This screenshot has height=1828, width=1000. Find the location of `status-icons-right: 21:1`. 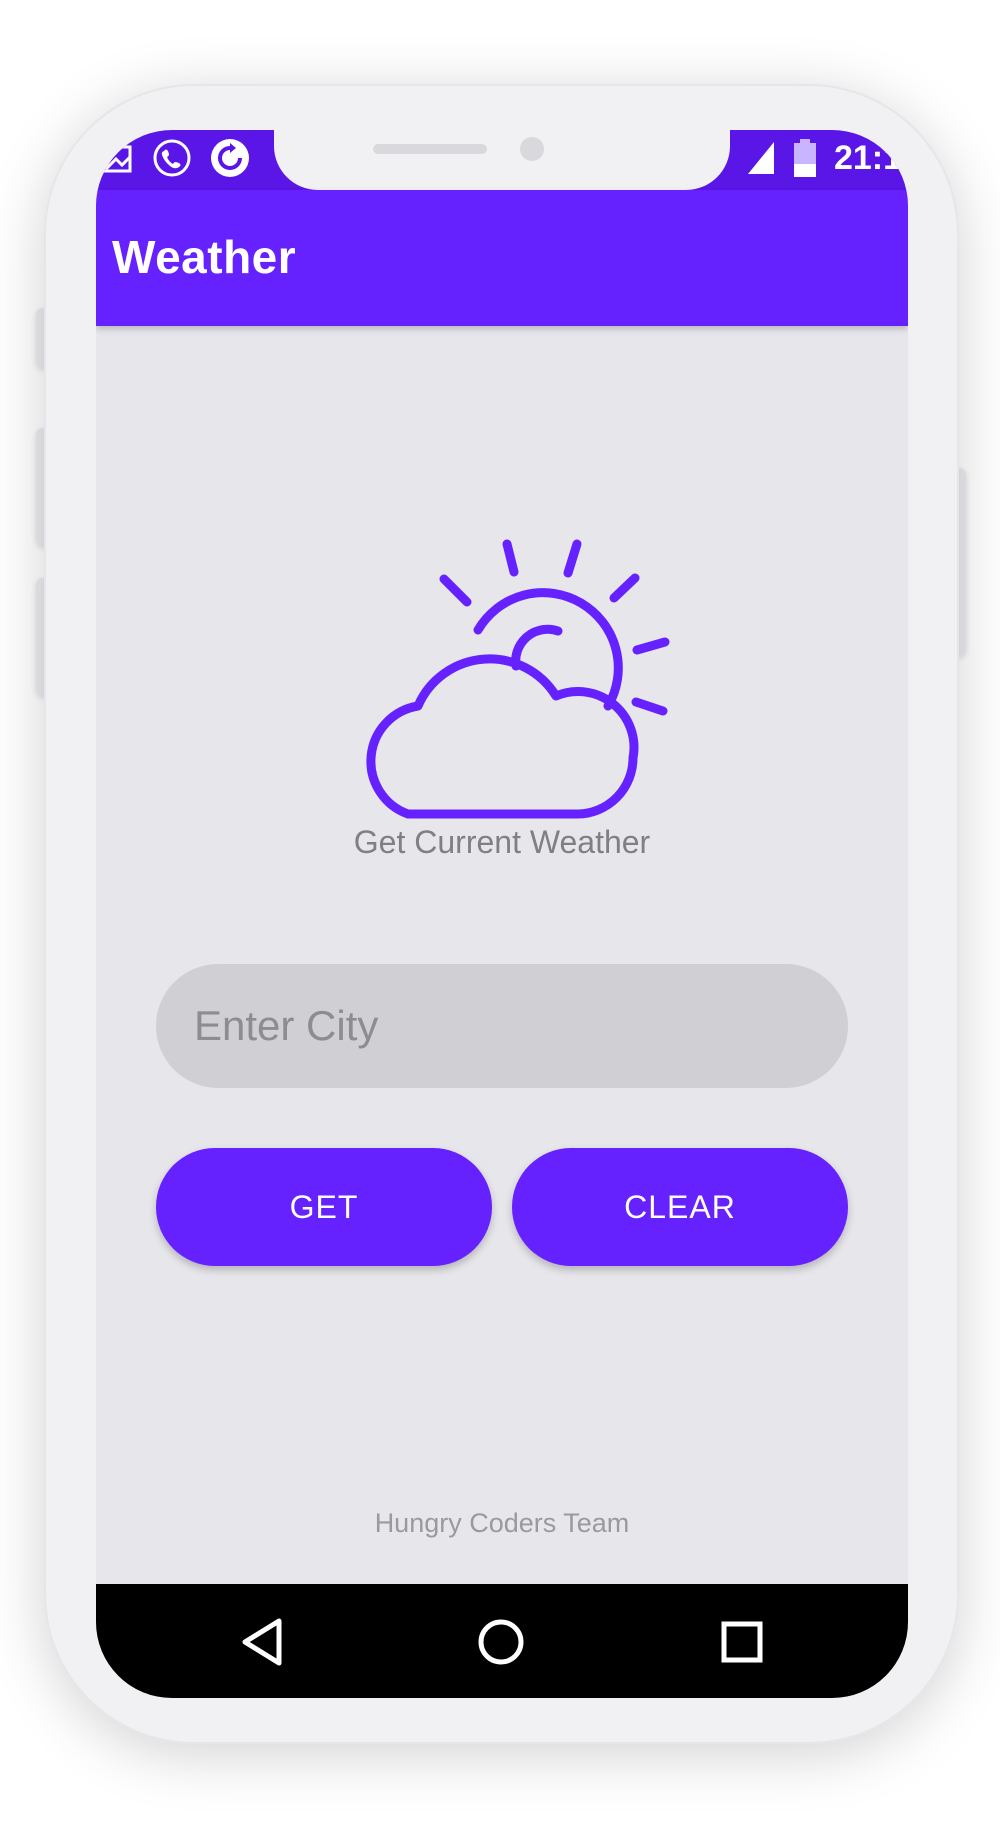

status-icons-right: 21:1 is located at coordinates (824, 158).